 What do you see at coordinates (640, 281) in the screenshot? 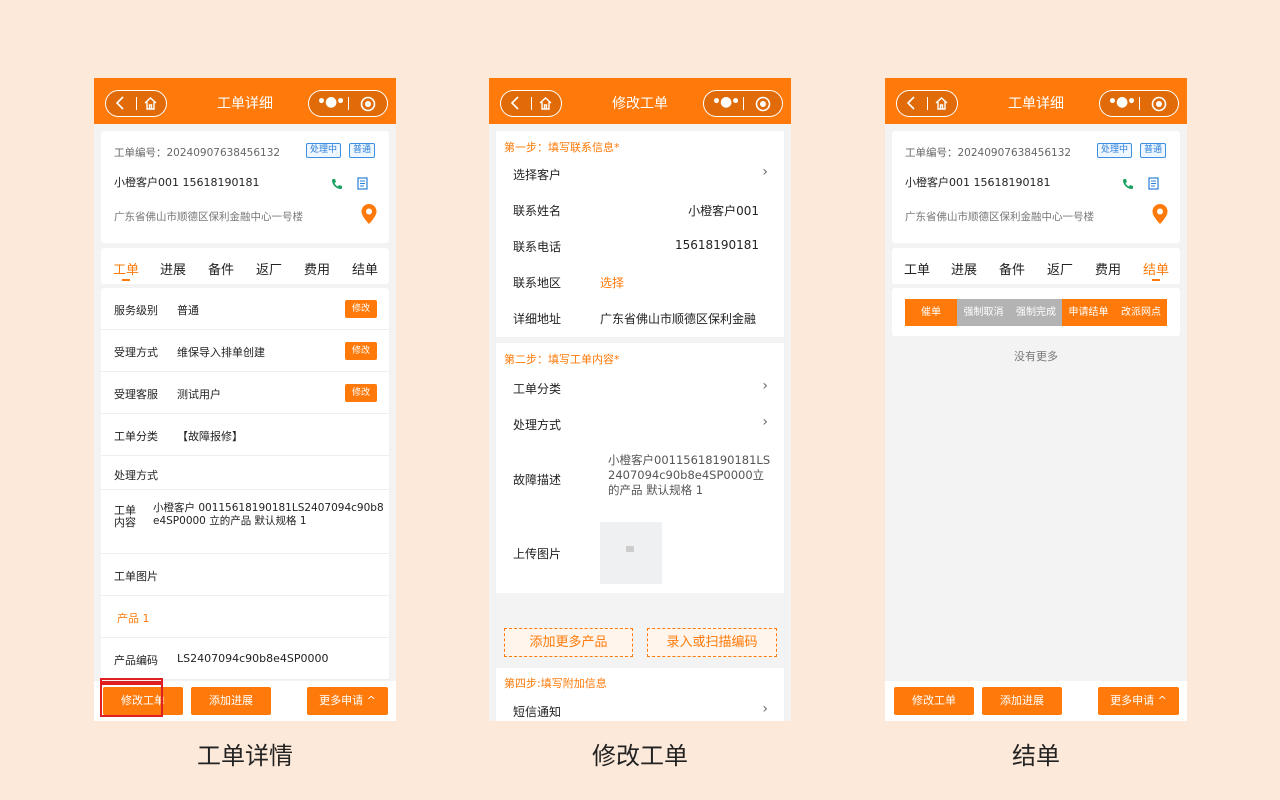
I see `region-row: 联系地区 选择` at bounding box center [640, 281].